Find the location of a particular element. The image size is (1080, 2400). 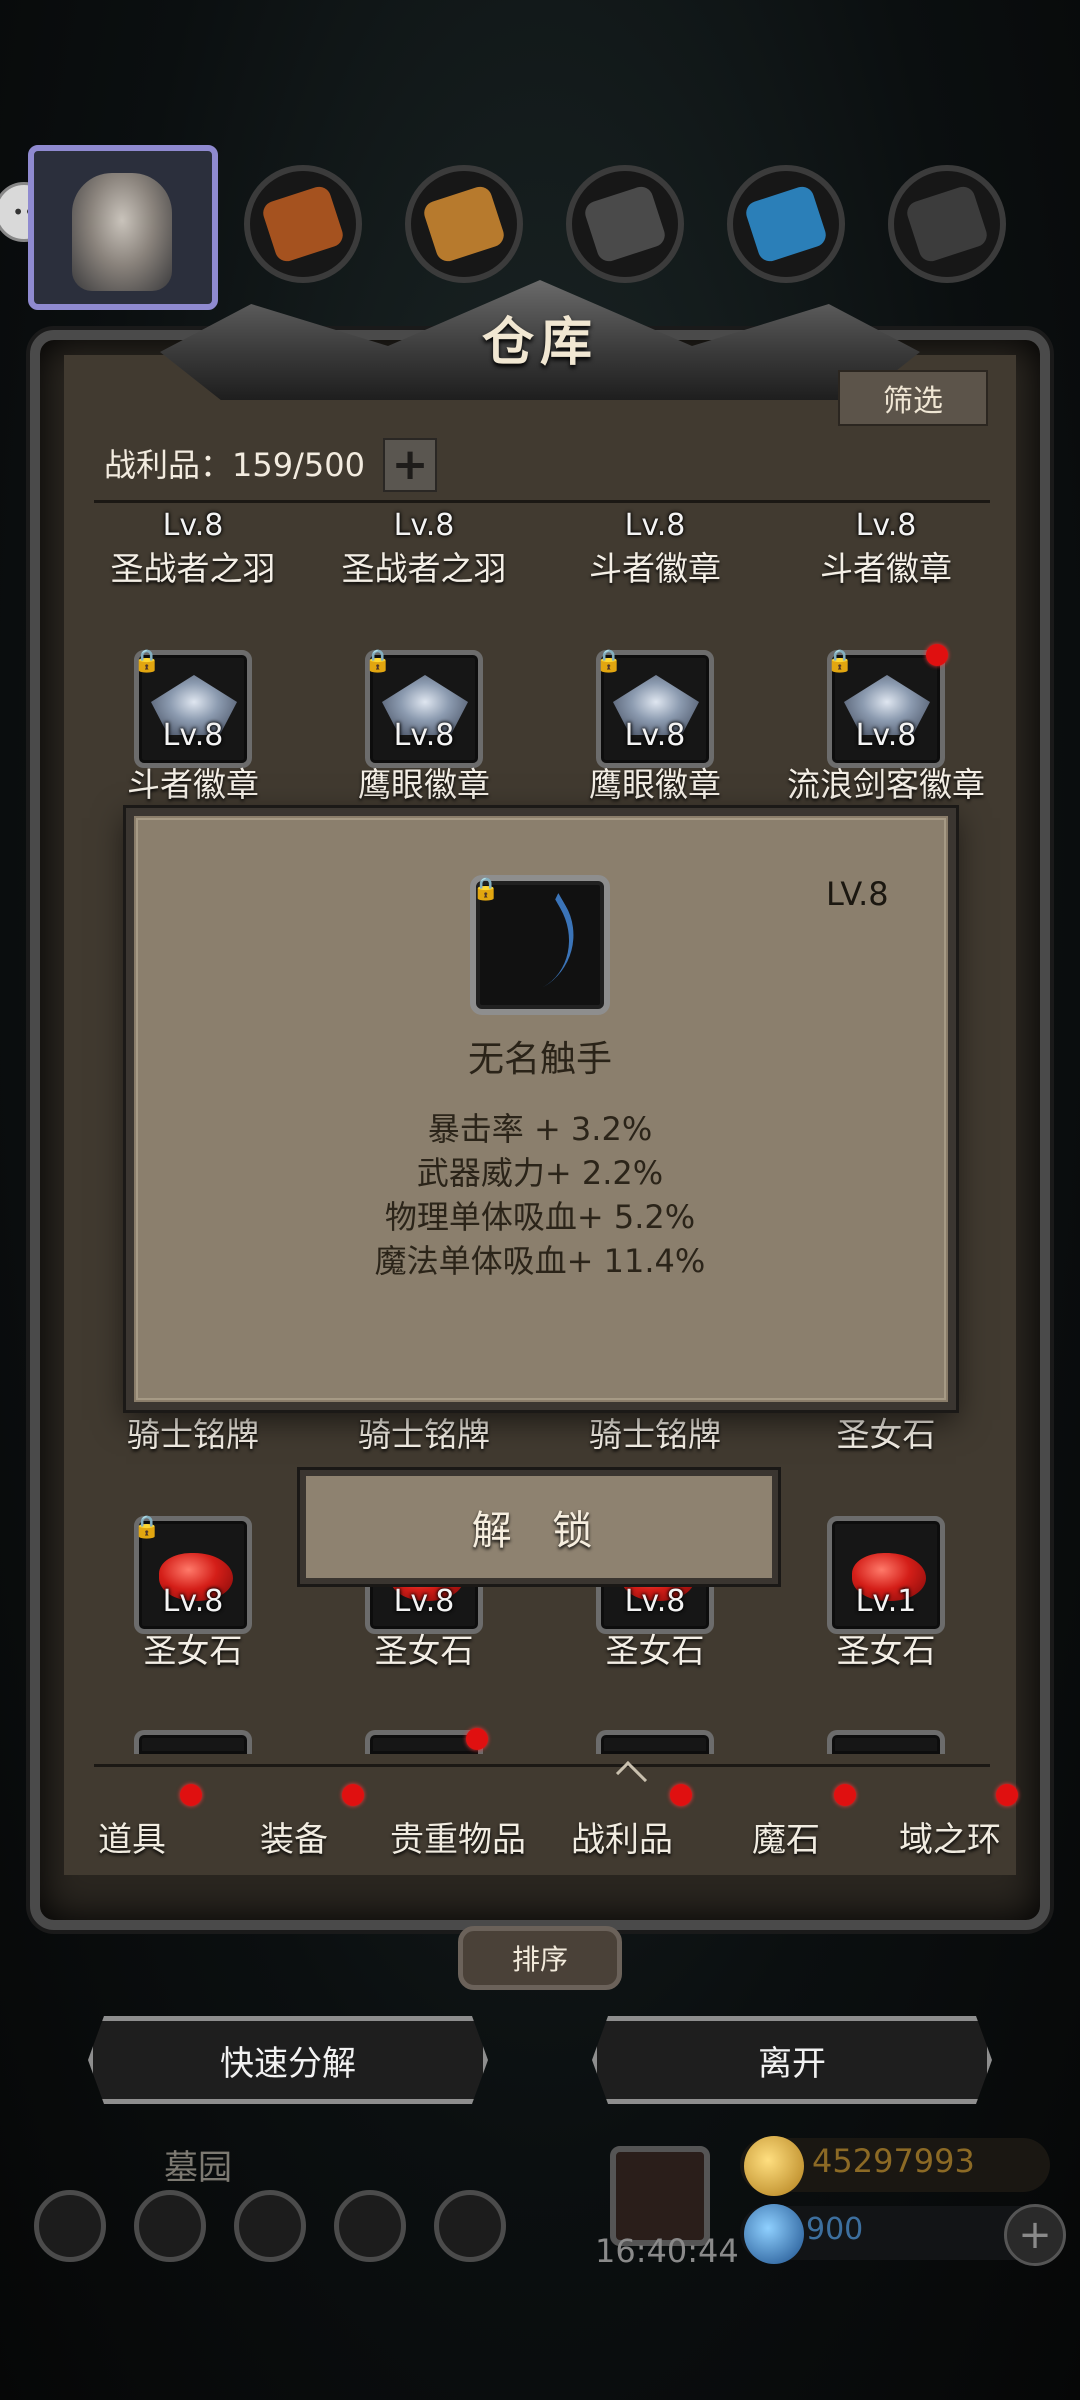

tab-domain-ring: 域之环 is located at coordinates (950, 1836).